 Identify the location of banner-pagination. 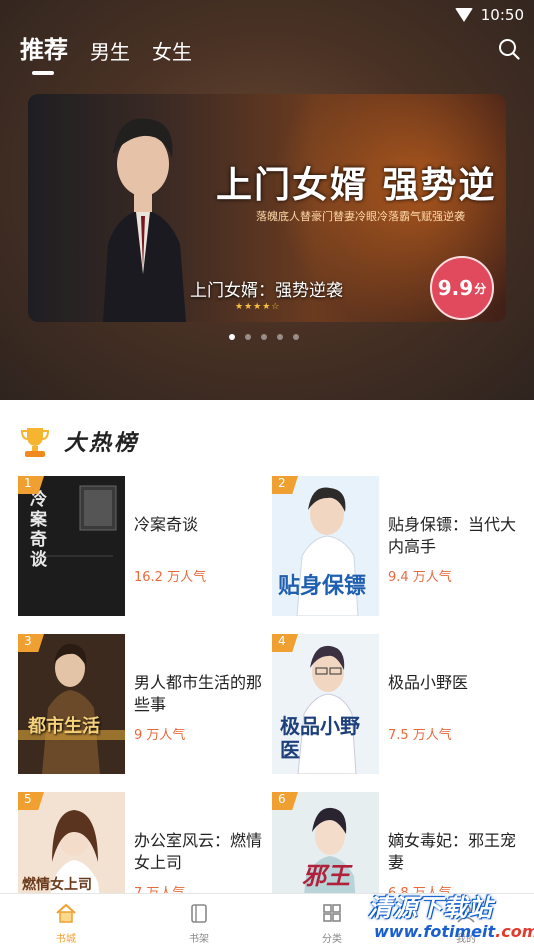
(264, 337).